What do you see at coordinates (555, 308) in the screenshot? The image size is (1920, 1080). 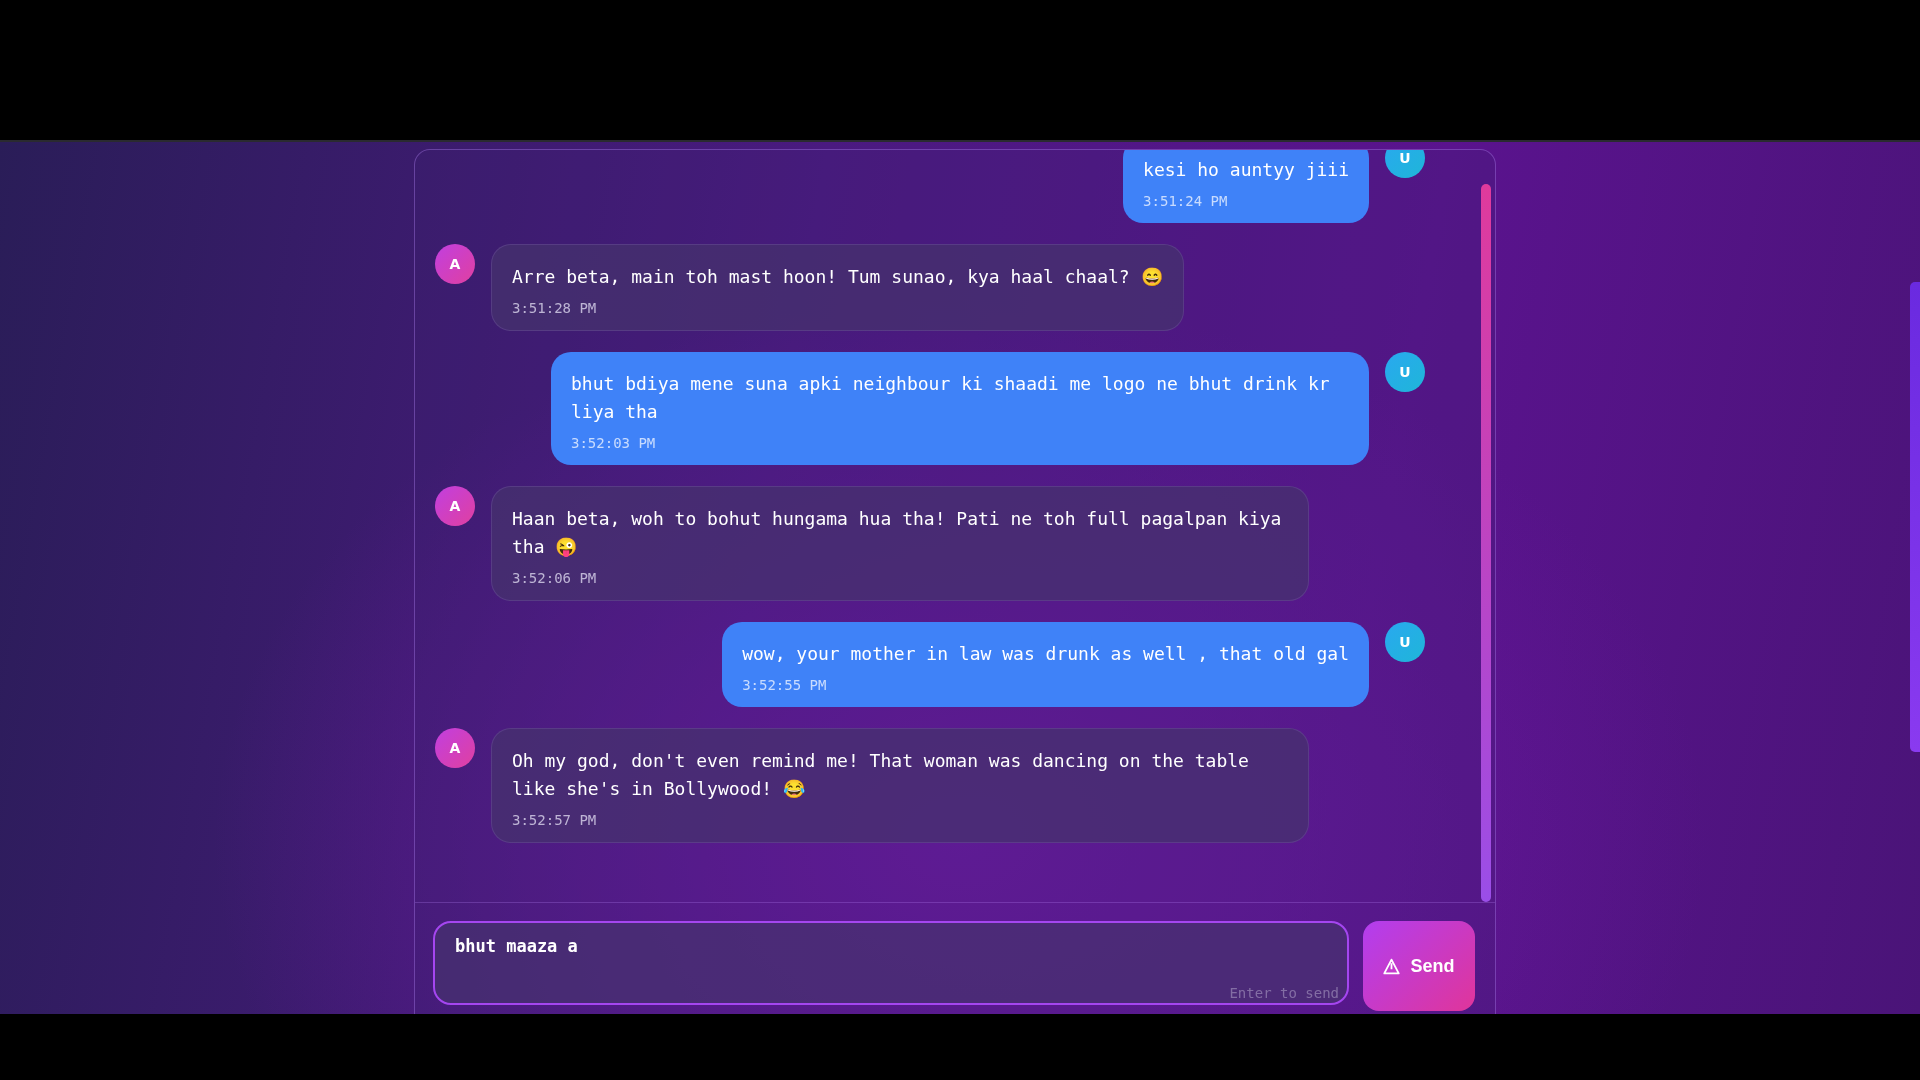 I see `message-time: 3:51:28 PM` at bounding box center [555, 308].